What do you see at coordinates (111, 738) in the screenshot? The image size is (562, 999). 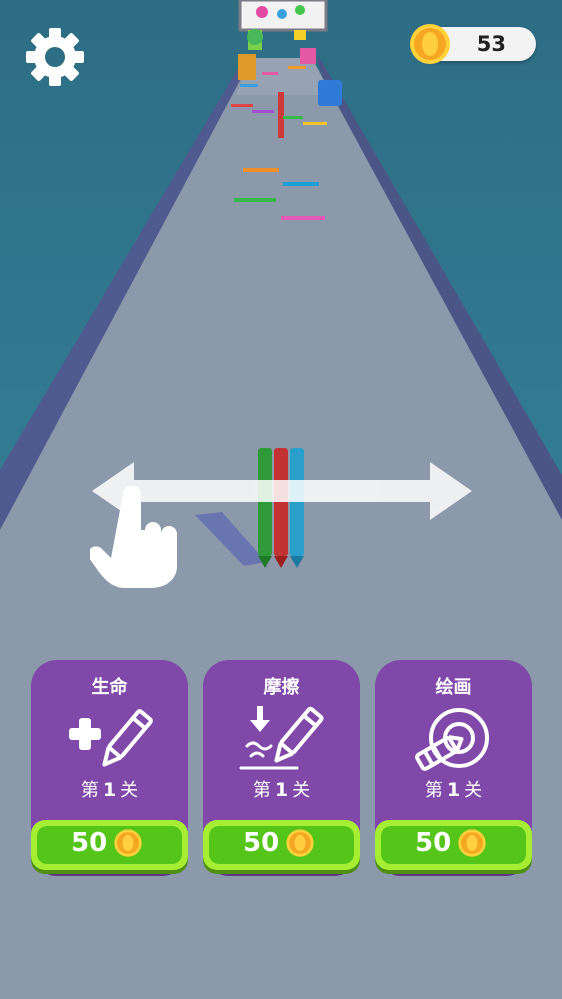 I see `plus-pencil-icon` at bounding box center [111, 738].